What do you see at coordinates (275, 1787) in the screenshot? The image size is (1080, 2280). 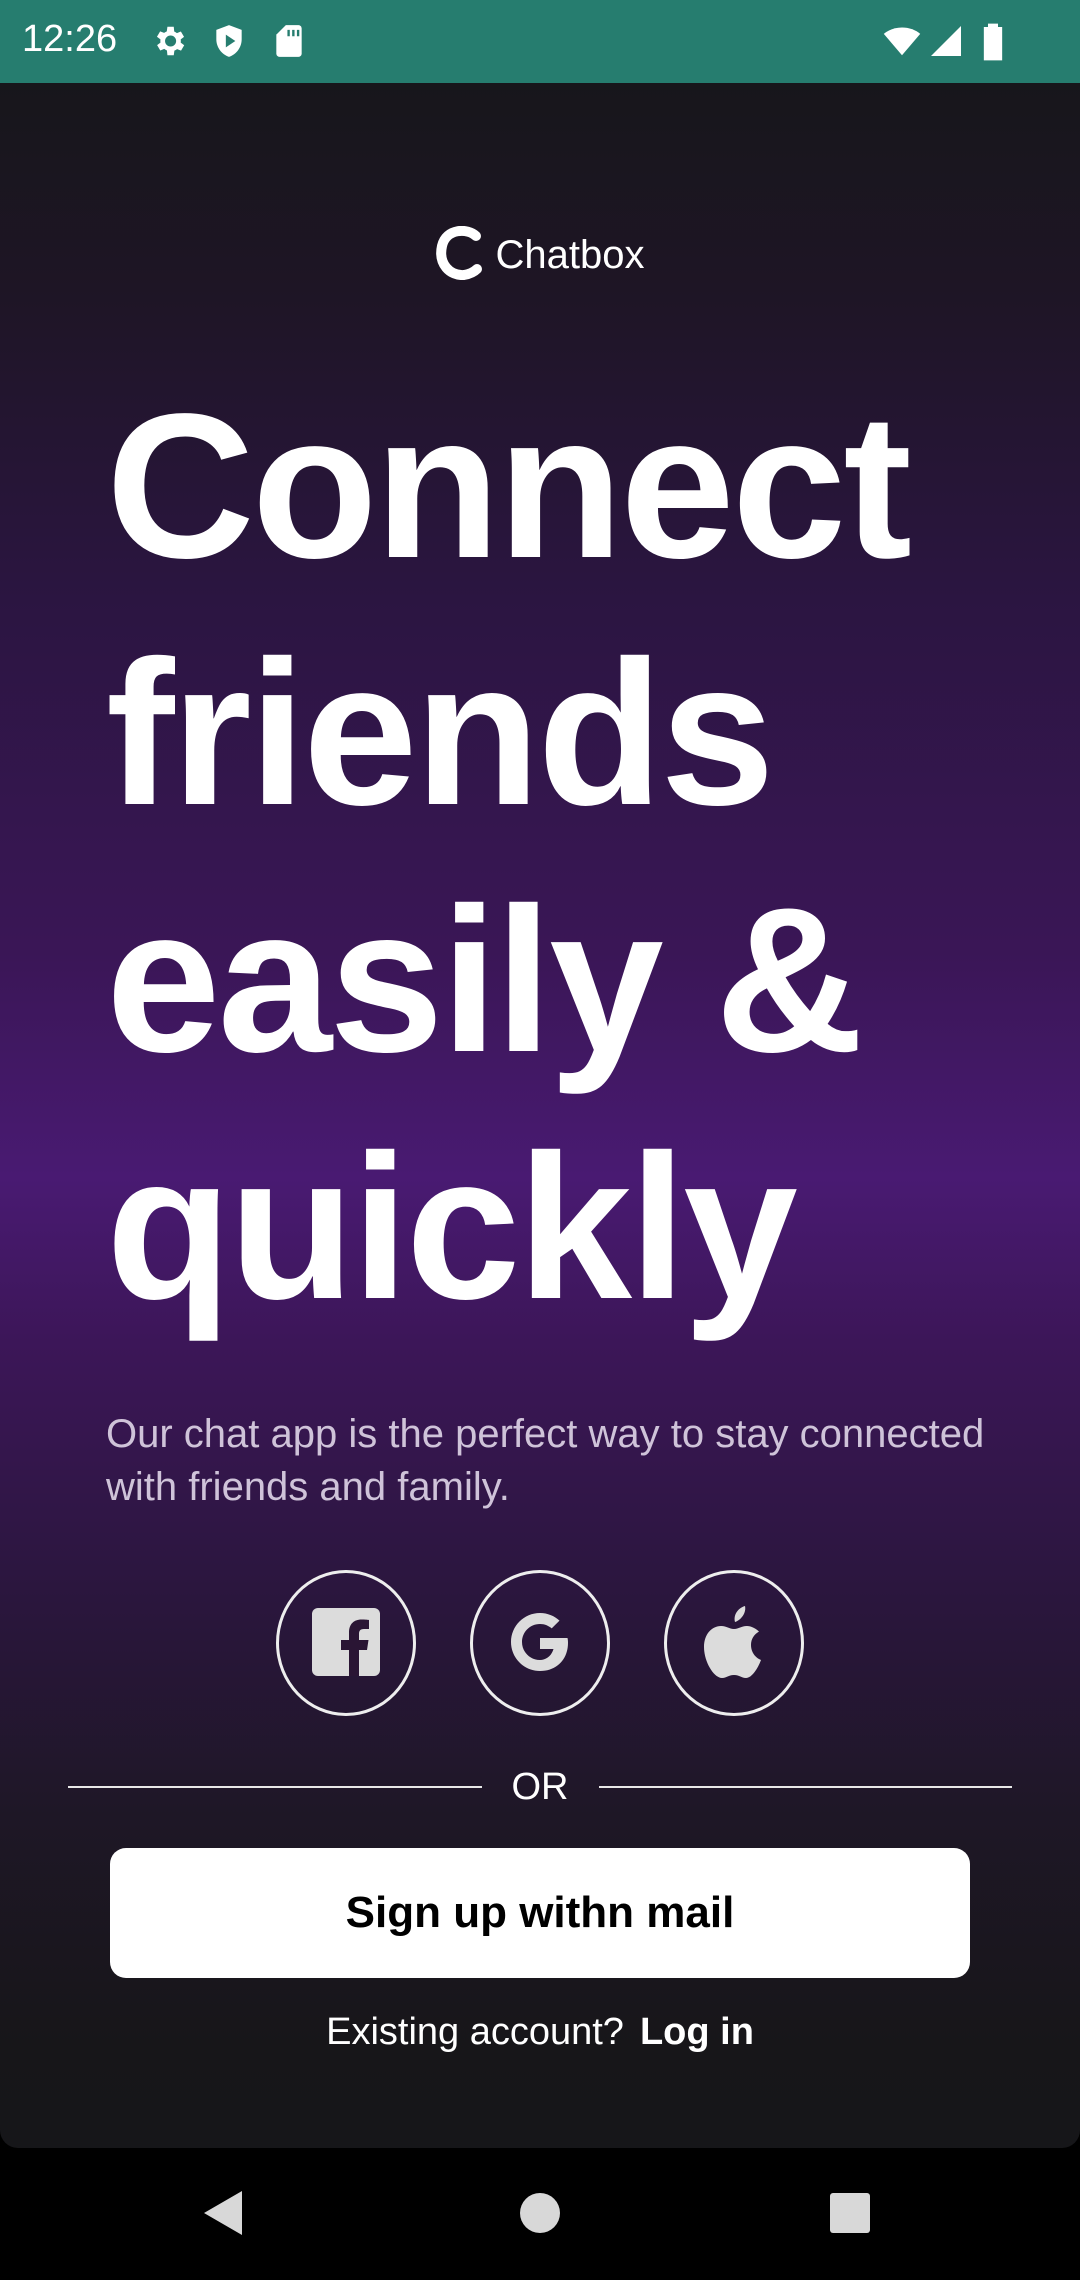 I see `divider-line-left` at bounding box center [275, 1787].